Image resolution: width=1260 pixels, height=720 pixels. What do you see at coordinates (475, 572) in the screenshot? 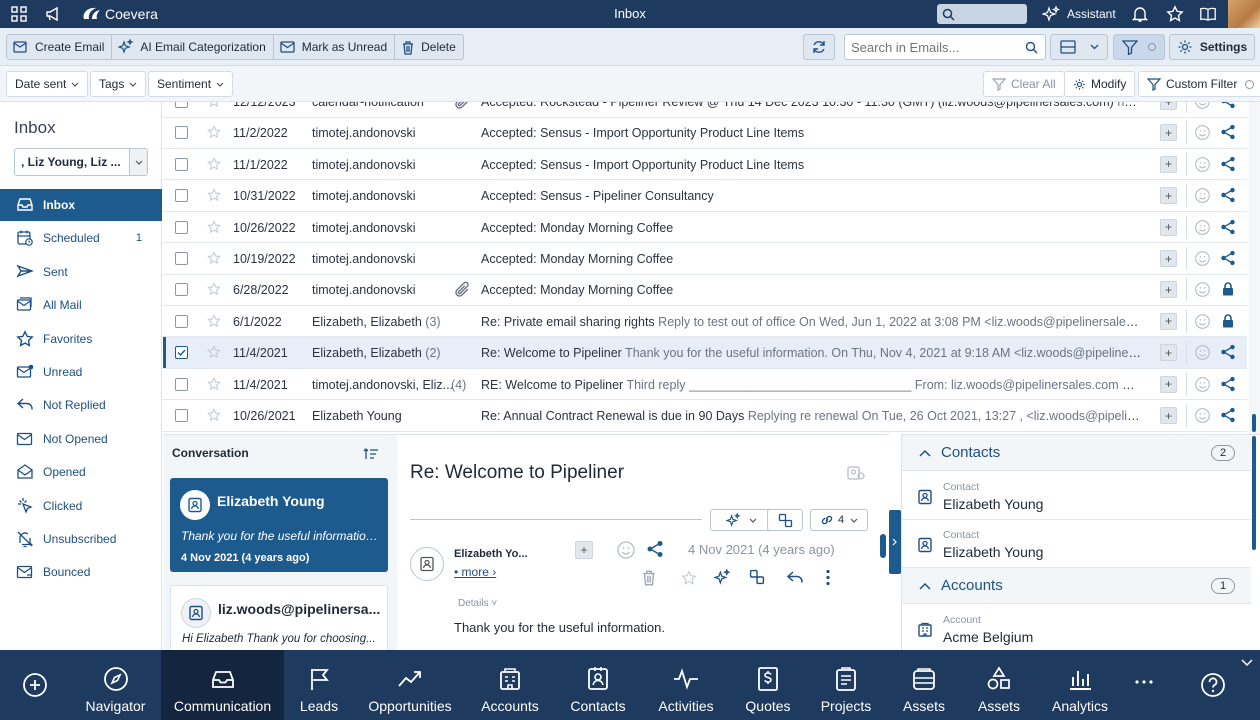
I see `more-recipients-link: • more ›` at bounding box center [475, 572].